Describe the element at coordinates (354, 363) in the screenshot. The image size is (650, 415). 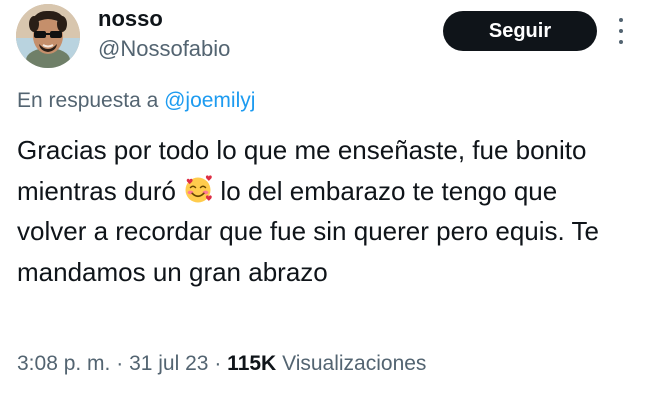
I see `views-label: Visualizaciones` at that location.